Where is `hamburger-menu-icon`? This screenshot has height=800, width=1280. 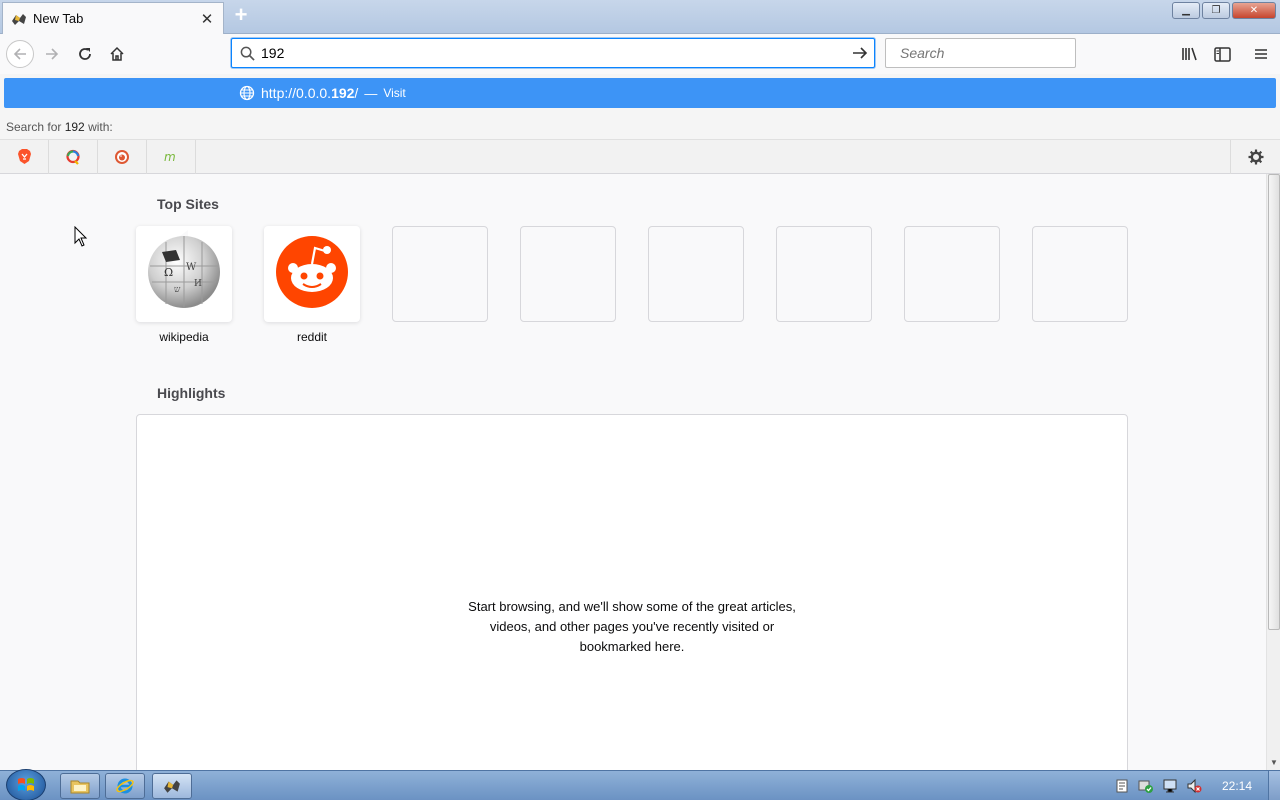 hamburger-menu-icon is located at coordinates (1261, 54).